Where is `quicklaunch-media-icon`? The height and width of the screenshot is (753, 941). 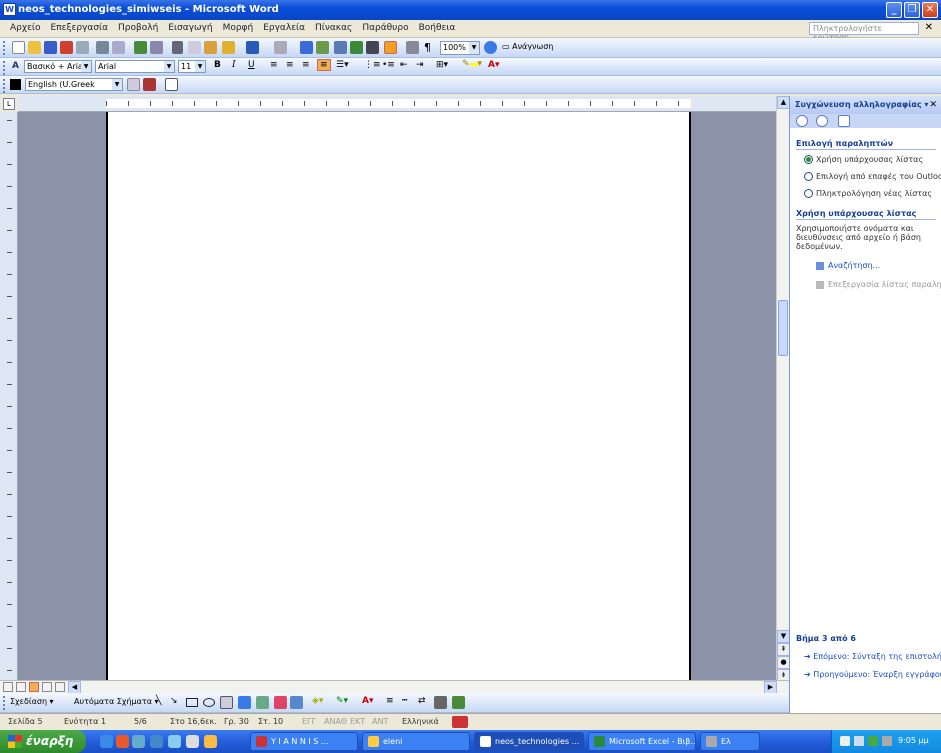 quicklaunch-media-icon is located at coordinates (122, 741).